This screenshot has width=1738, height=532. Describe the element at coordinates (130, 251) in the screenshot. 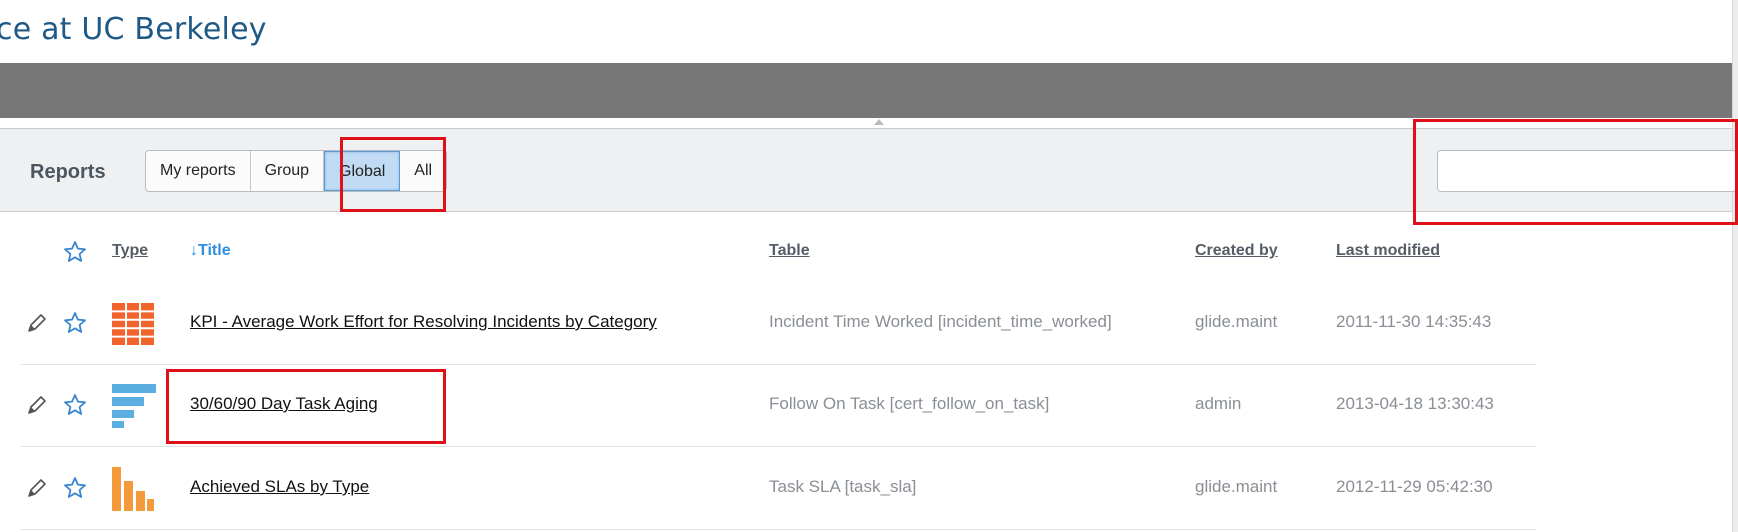

I see `column-header-type: Type` at that location.